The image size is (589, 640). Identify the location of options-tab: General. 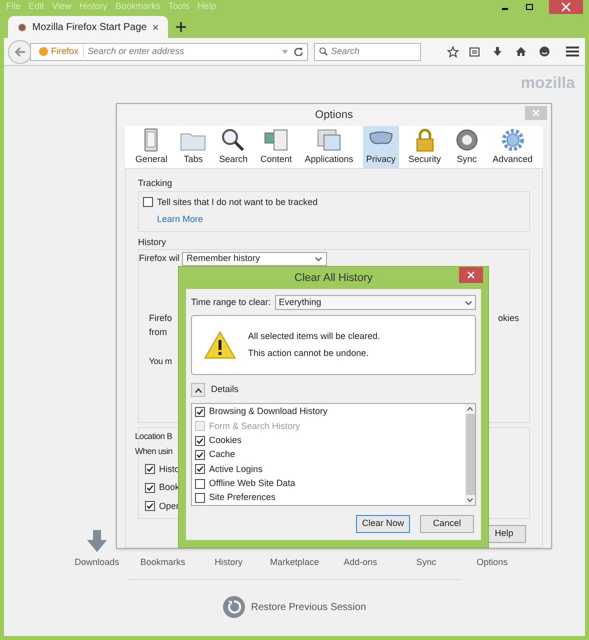
(151, 147).